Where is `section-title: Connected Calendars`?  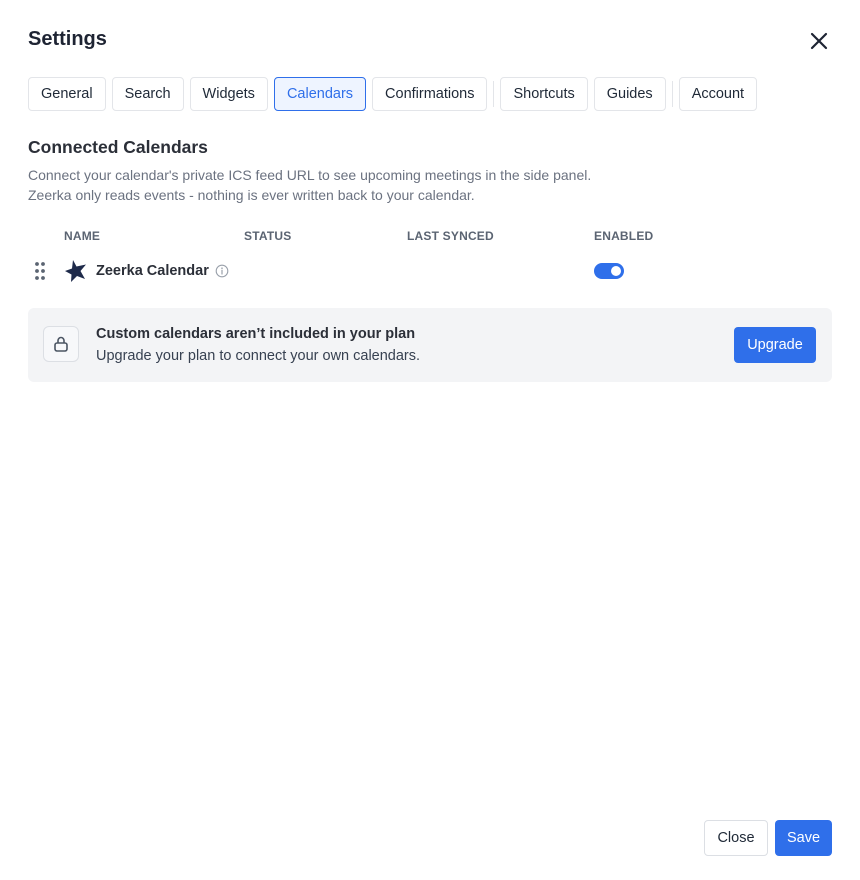 section-title: Connected Calendars is located at coordinates (118, 147).